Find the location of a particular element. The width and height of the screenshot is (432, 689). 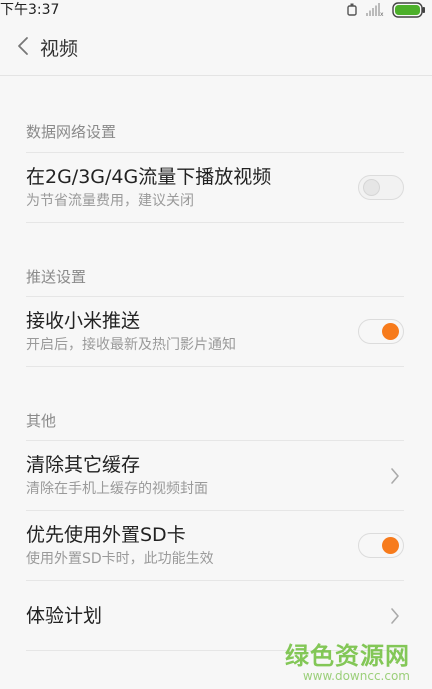

section-header-network: 数据网络设置 is located at coordinates (215, 114).